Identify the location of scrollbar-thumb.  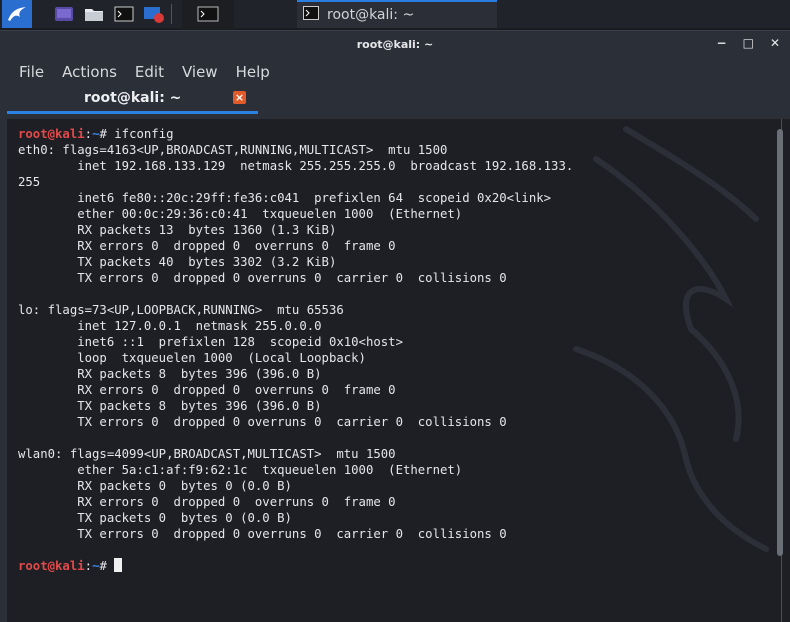
(780, 342).